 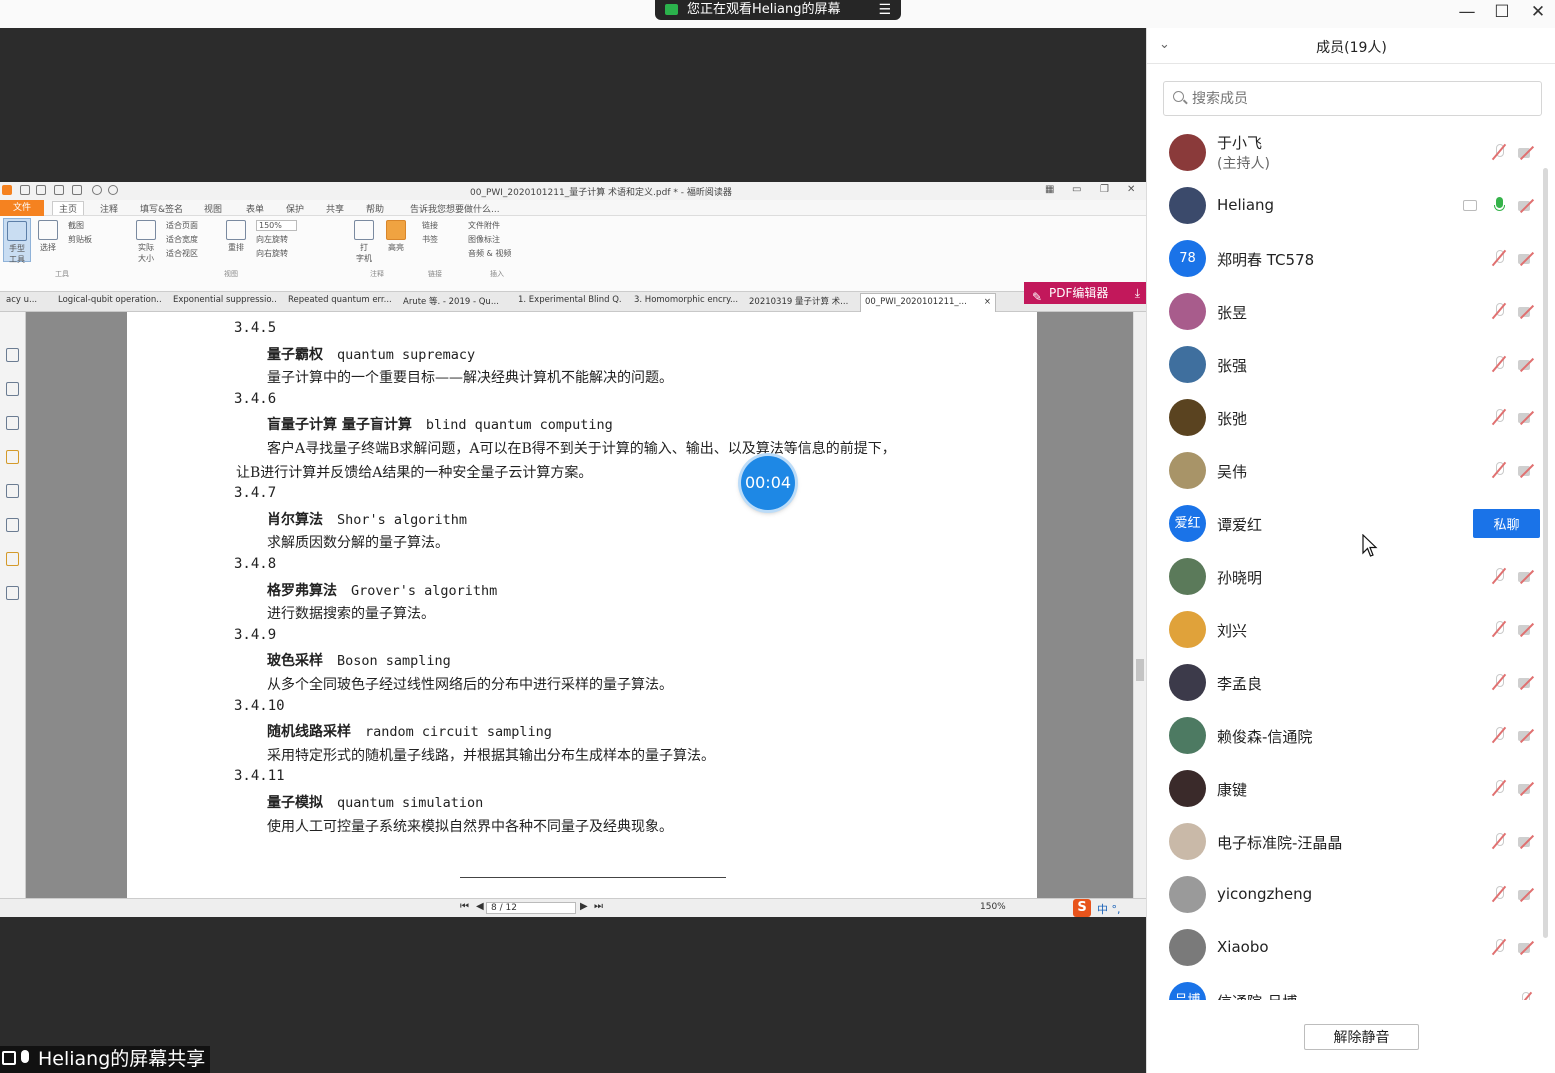 What do you see at coordinates (146, 240) in the screenshot?
I see `actual-size-button: 实际 大小` at bounding box center [146, 240].